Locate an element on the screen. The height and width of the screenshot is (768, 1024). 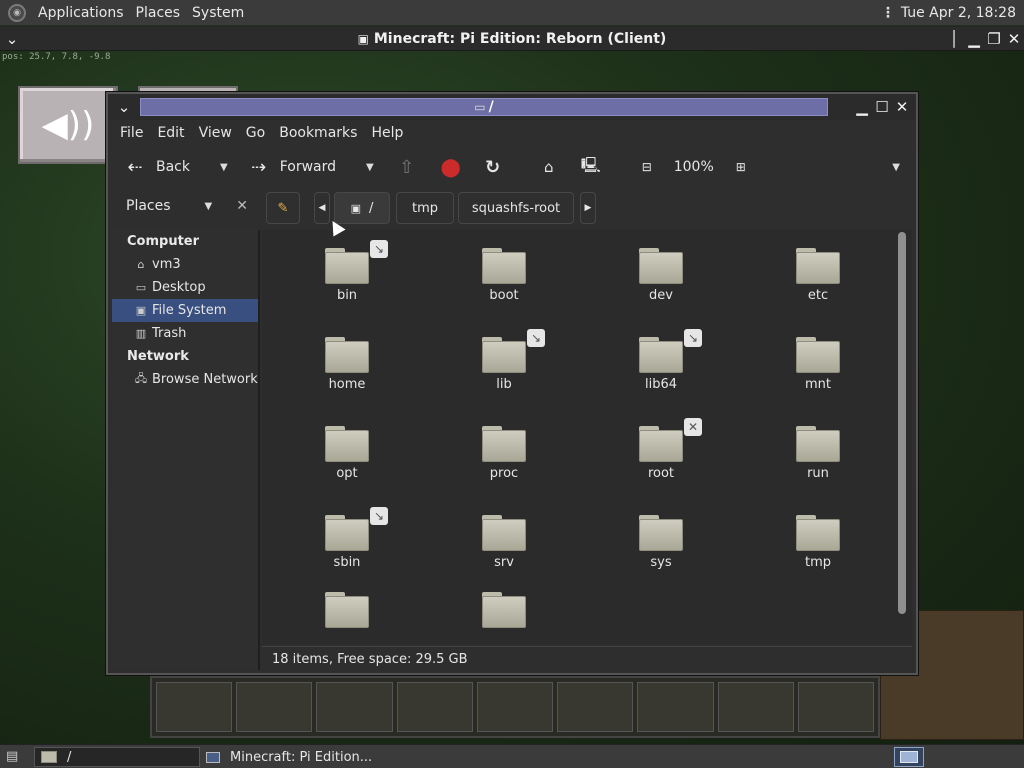
taskbar-item-file-manager: / is located at coordinates (117, 757).